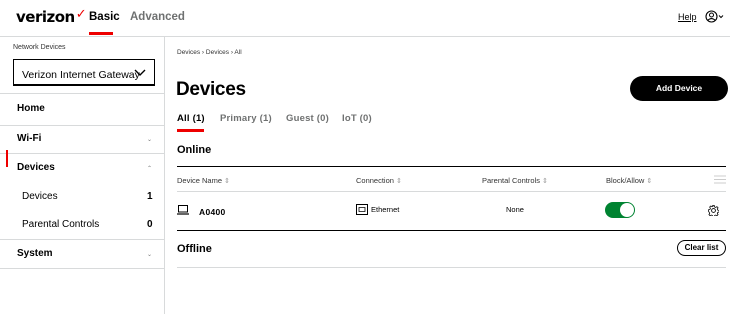  Describe the element at coordinates (7, 158) in the screenshot. I see `sidebar-active-indicator` at that location.